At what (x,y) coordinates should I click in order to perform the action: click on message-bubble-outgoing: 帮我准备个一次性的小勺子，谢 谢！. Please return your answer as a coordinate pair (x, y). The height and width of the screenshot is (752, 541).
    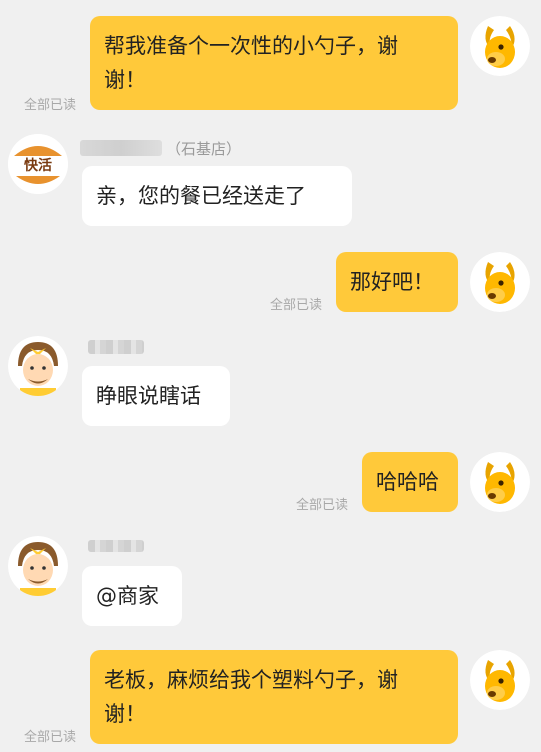
    Looking at the image, I should click on (274, 63).